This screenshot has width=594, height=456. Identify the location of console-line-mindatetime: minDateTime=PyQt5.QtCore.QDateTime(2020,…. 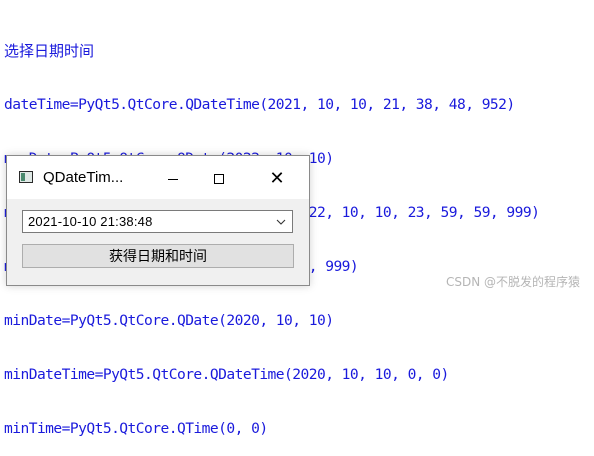
(226, 374).